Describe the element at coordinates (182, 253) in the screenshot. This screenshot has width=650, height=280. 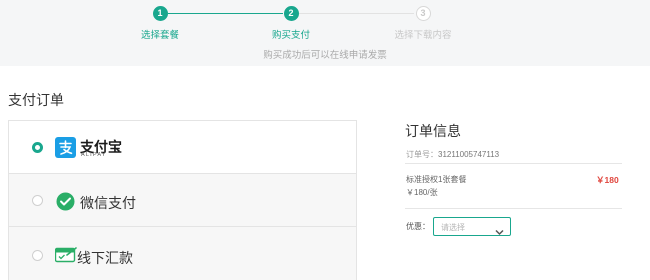
I see `payment-option-offline: 线下汇款` at that location.